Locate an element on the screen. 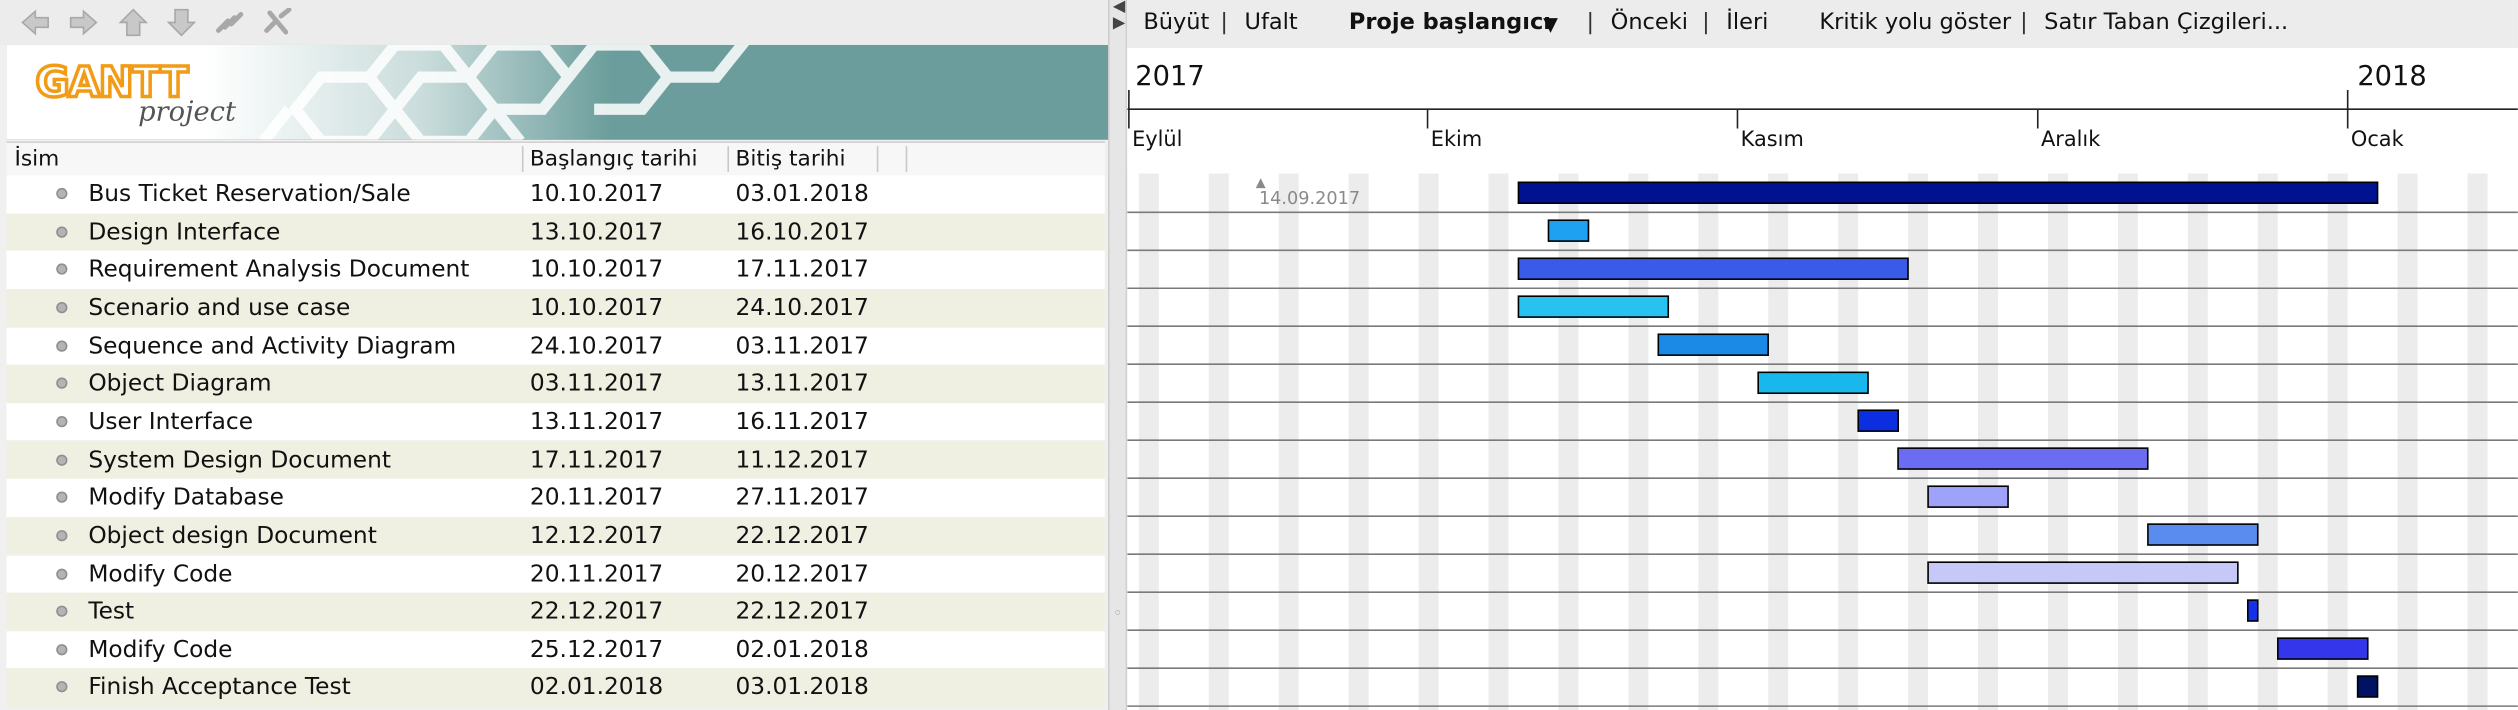 The height and width of the screenshot is (710, 2518). column-header-end: Bitiş tarihi is located at coordinates (790, 159).